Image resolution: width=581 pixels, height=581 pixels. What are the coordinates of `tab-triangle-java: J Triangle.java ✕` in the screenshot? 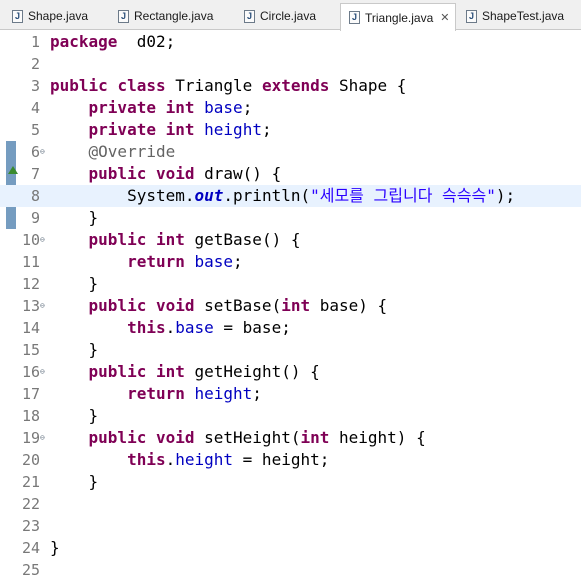 It's located at (398, 17).